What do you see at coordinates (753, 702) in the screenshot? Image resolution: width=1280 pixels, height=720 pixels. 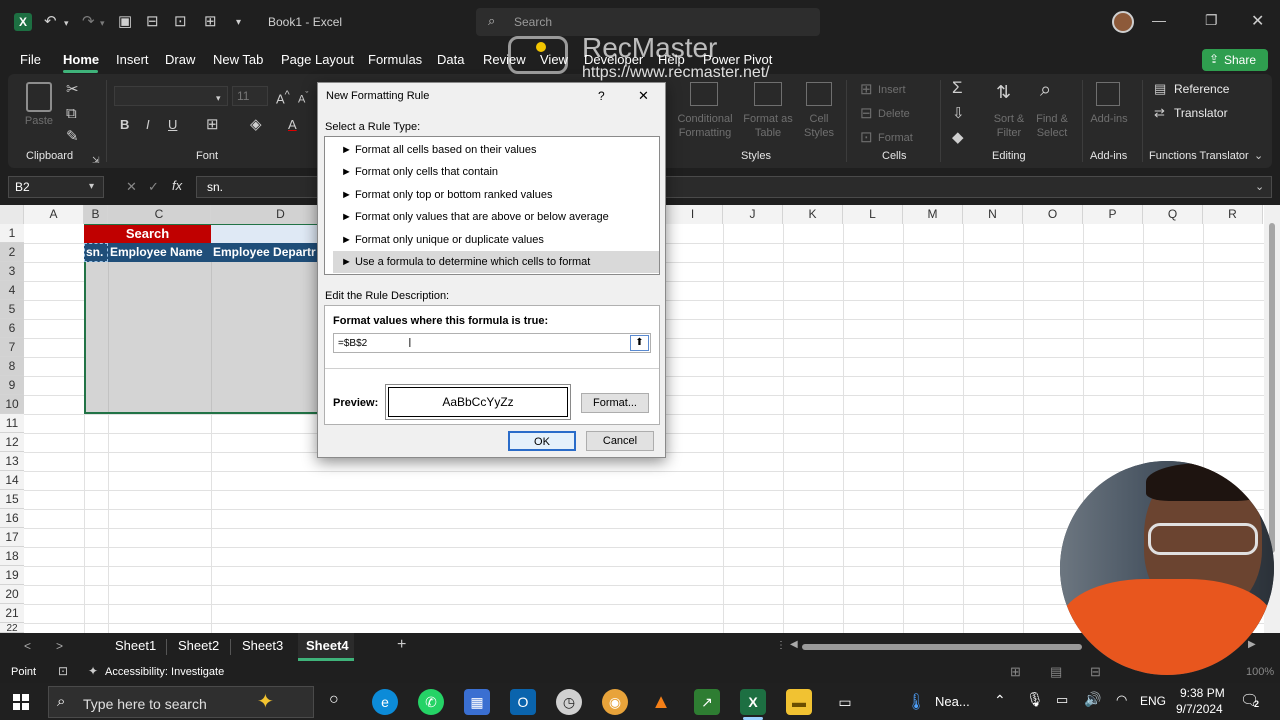 I see `excel-taskbar-icon: X` at bounding box center [753, 702].